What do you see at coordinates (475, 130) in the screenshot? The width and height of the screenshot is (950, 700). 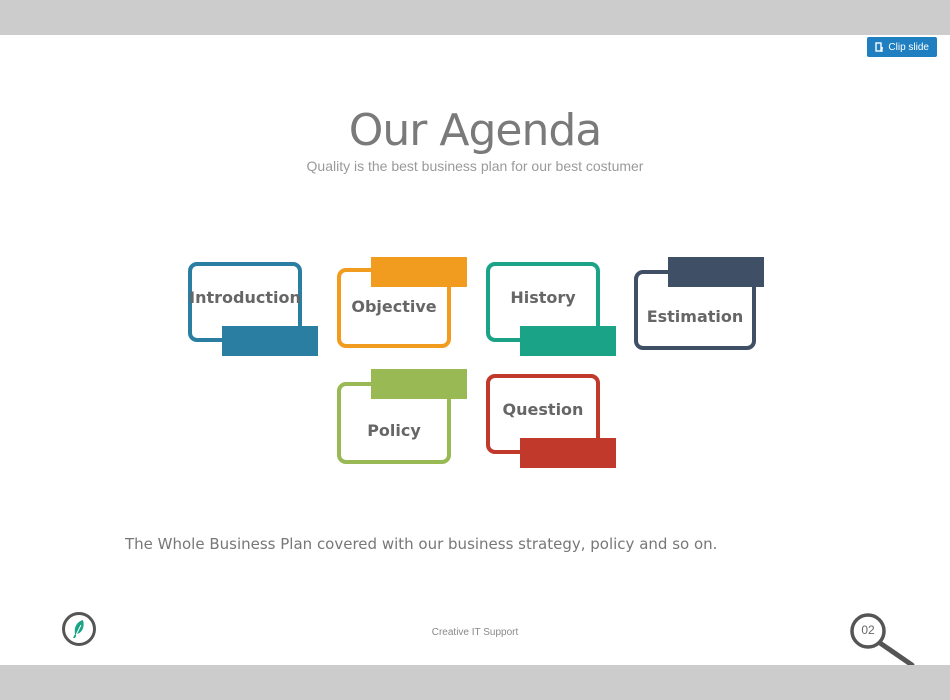 I see `slide-title: Our Agenda` at bounding box center [475, 130].